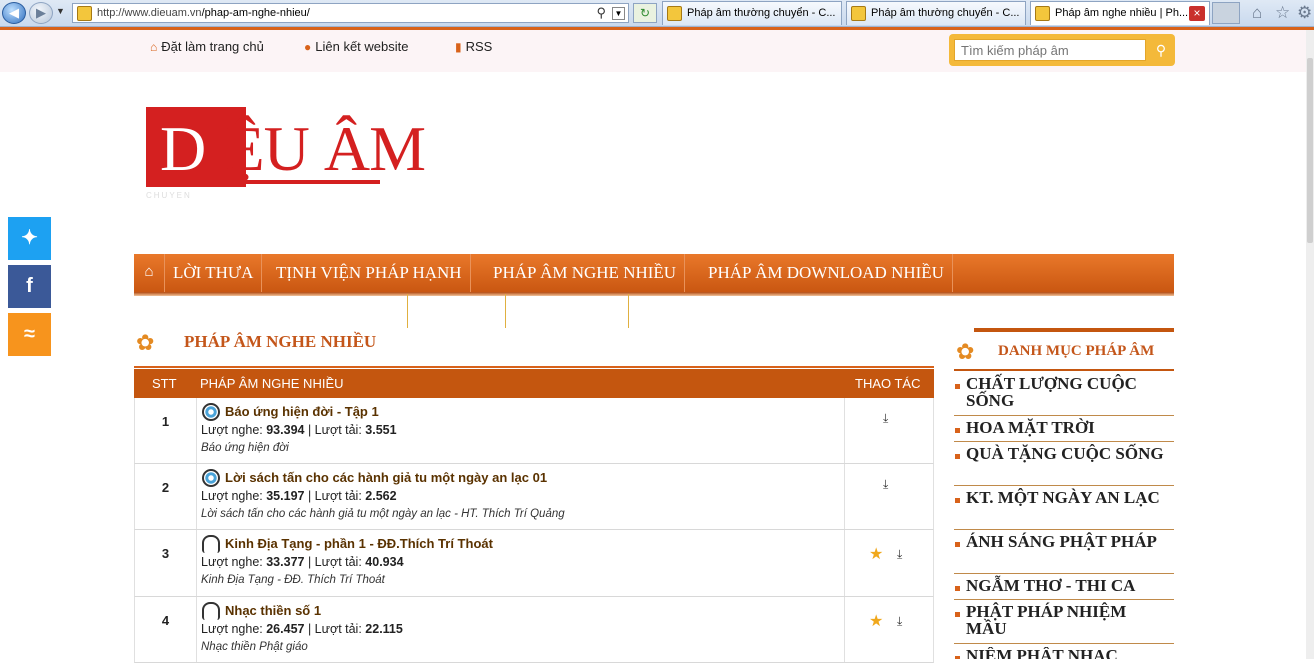 The height and width of the screenshot is (663, 1314). I want to click on sidebar-category: HOA MẶT TRỜI, so click(1064, 430).